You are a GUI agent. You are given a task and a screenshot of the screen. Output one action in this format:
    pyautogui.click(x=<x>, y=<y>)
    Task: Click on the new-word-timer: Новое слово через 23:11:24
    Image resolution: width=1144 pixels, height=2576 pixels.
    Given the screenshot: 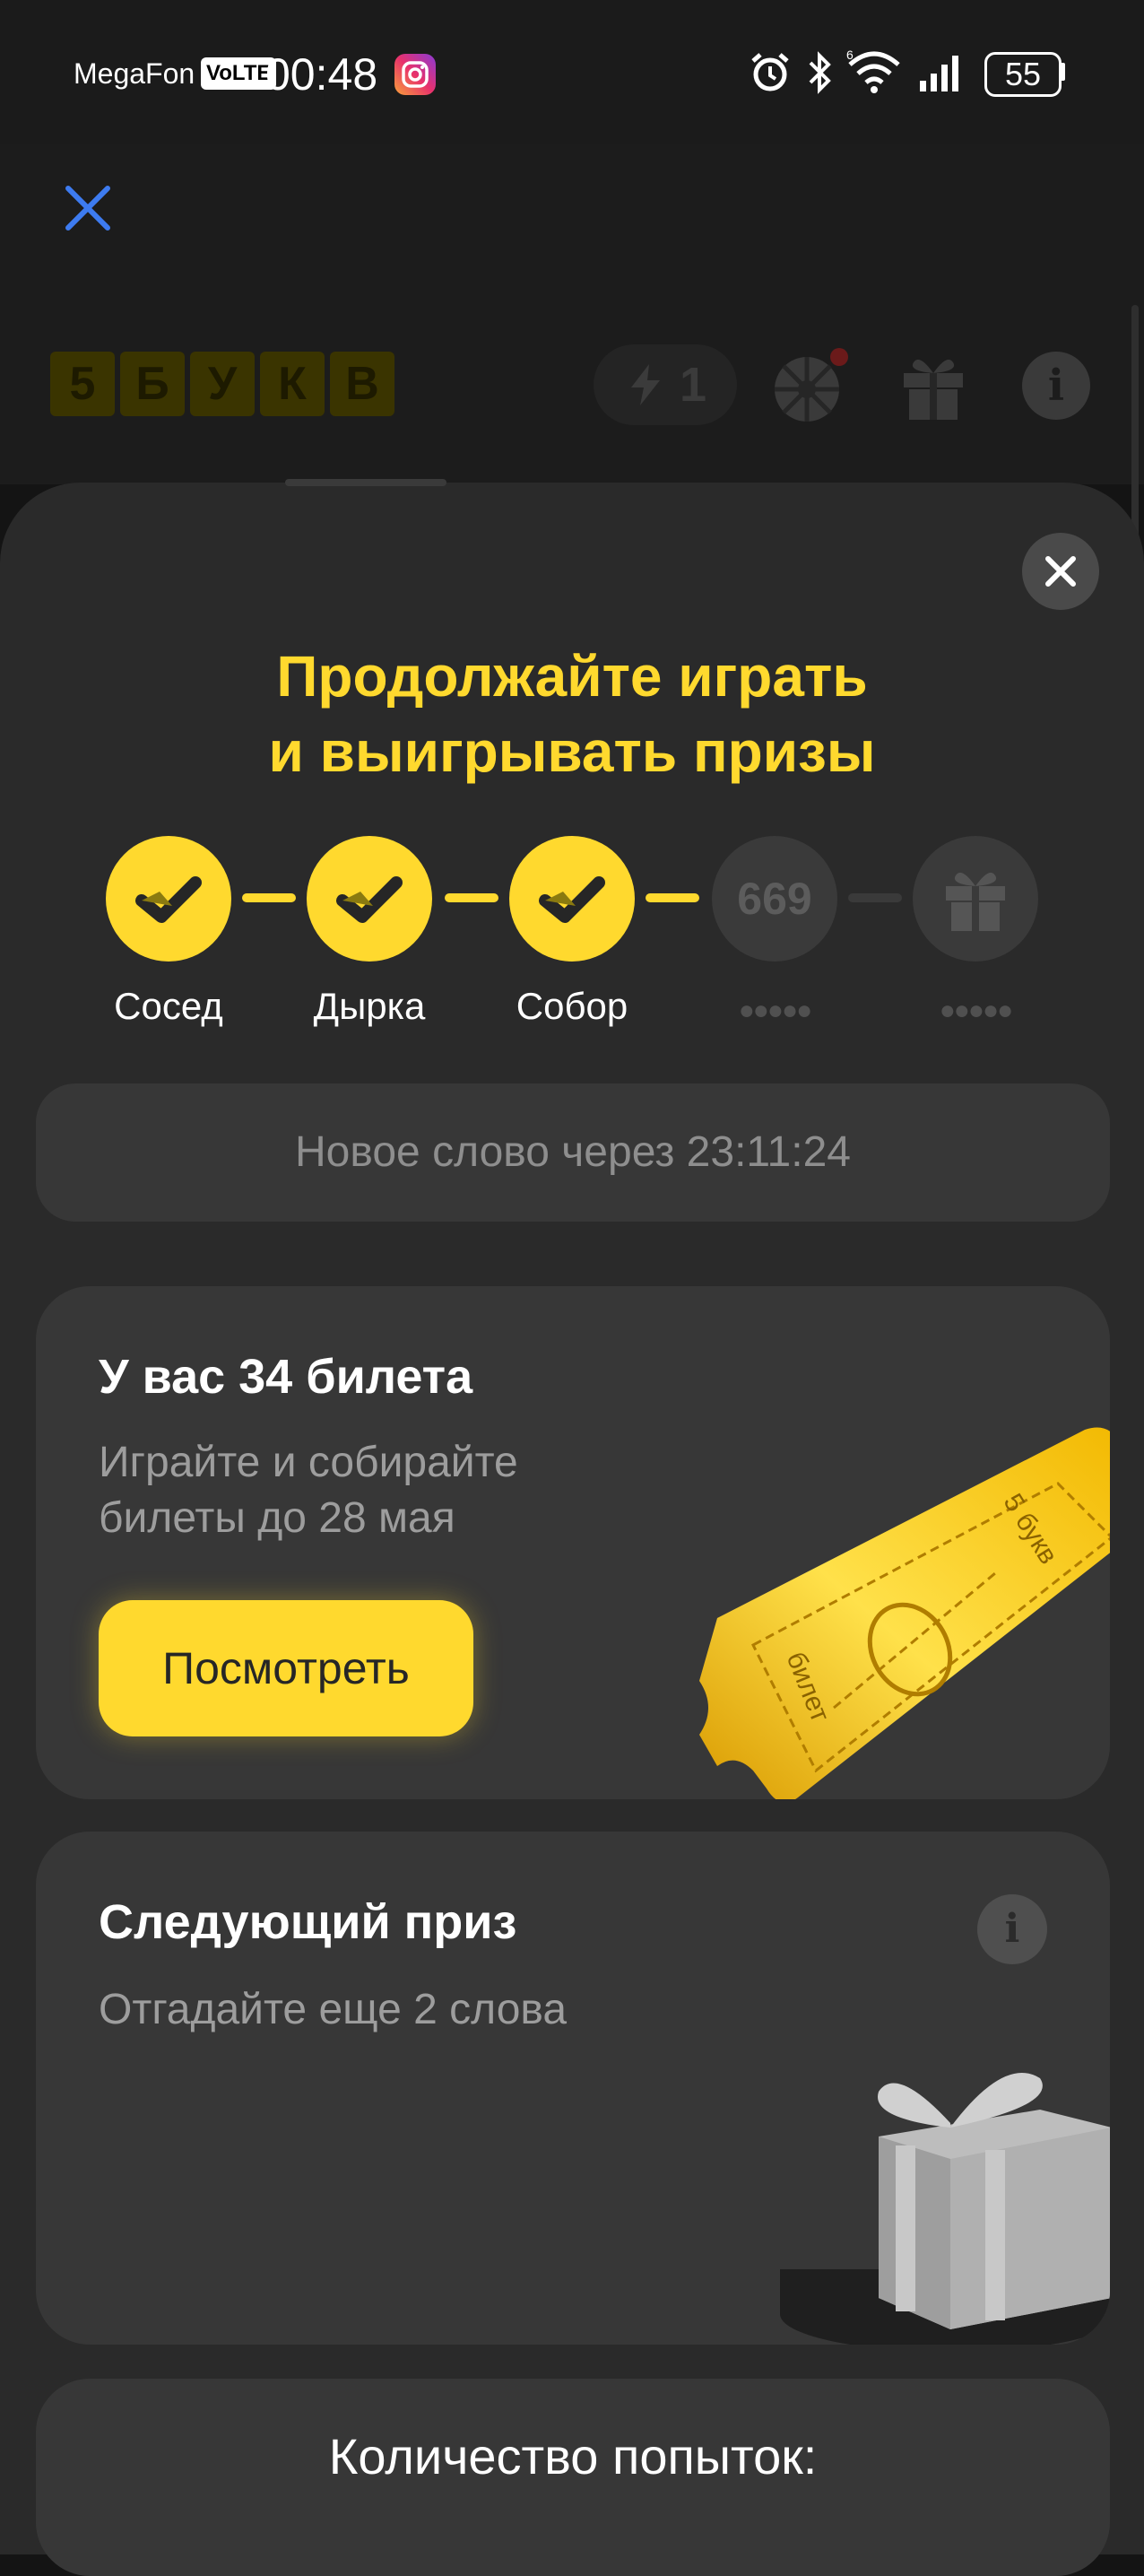 What is the action you would take?
    pyautogui.click(x=573, y=1152)
    